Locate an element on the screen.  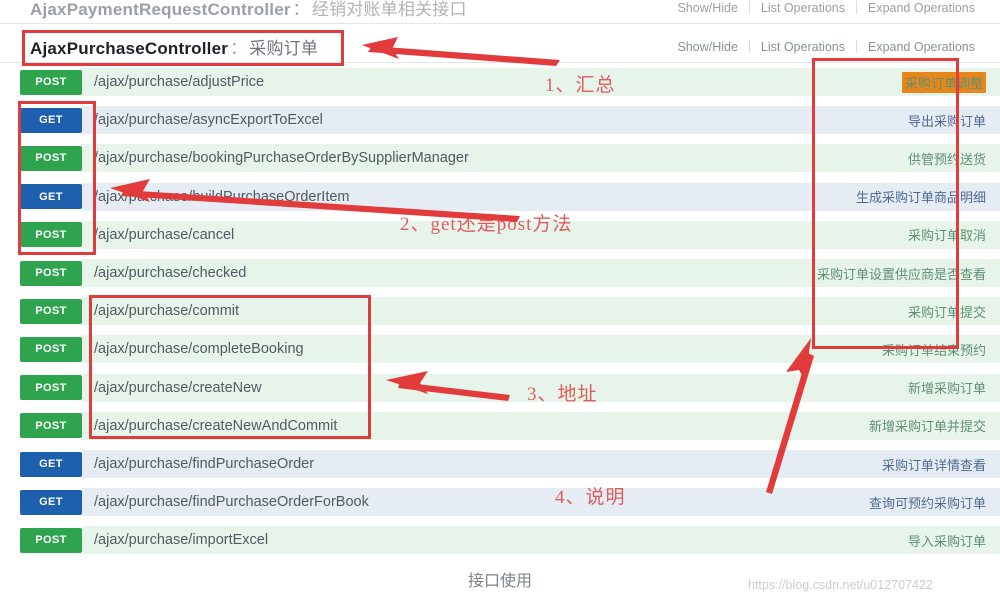
endpoint-row: POST/ajax/purchase/createNew 新增采购订单 is located at coordinates (500, 388).